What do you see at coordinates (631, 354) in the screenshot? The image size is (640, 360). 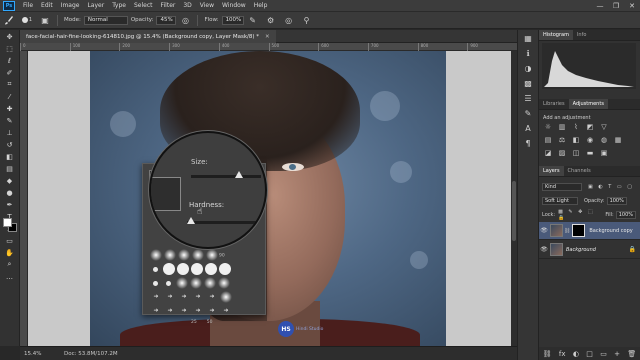 I see `delete-layer-icon: 🗑` at bounding box center [631, 354].